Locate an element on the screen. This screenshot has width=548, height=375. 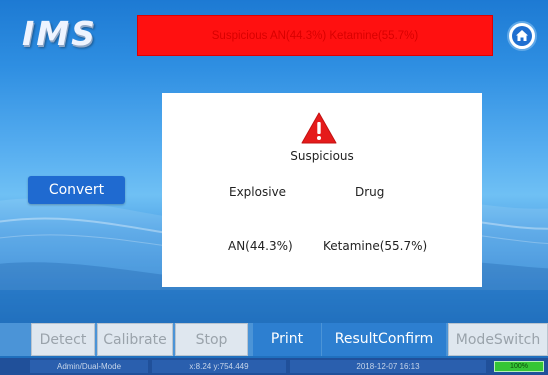
battery-indicator: 100% is located at coordinates (519, 366).